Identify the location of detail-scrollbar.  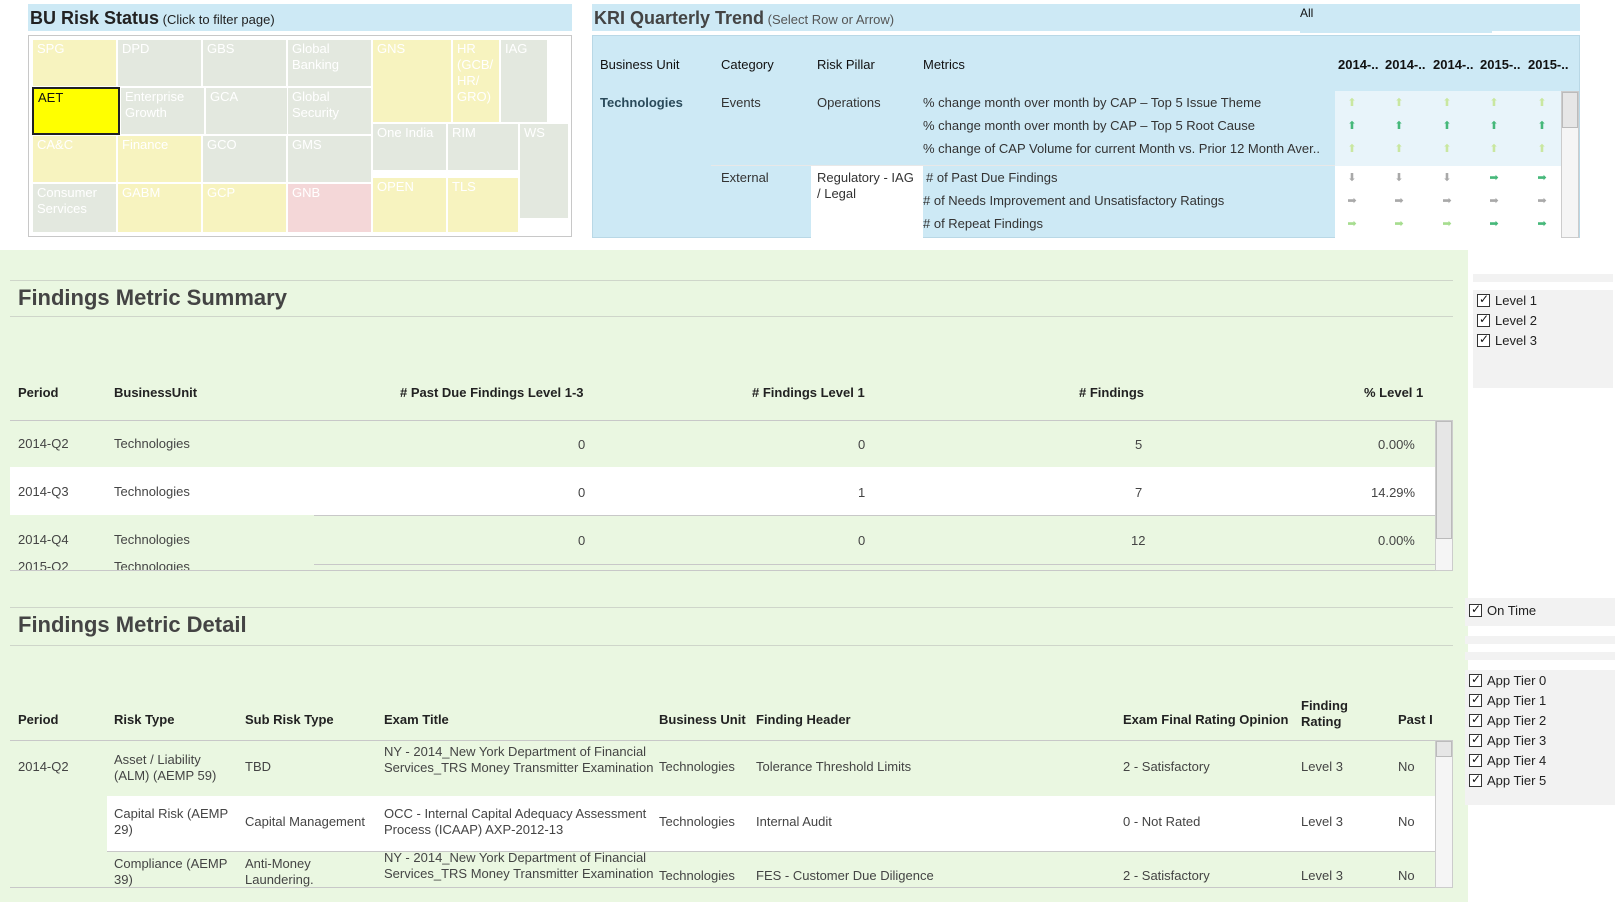
(1444, 814).